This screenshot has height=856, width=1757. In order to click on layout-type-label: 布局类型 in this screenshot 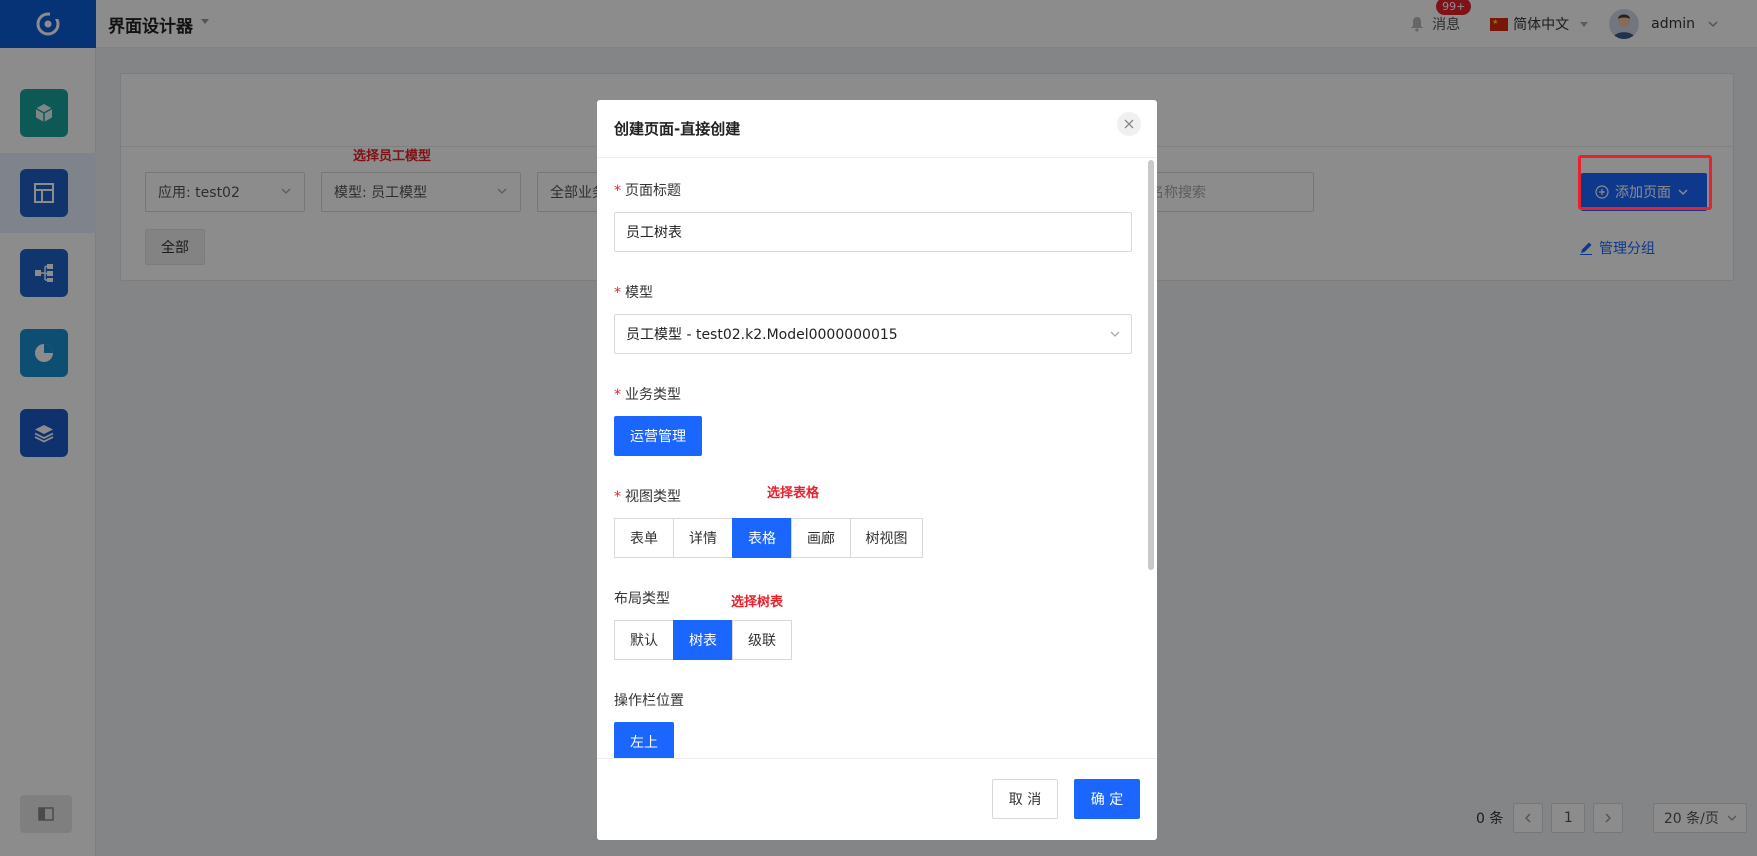, I will do `click(642, 599)`.